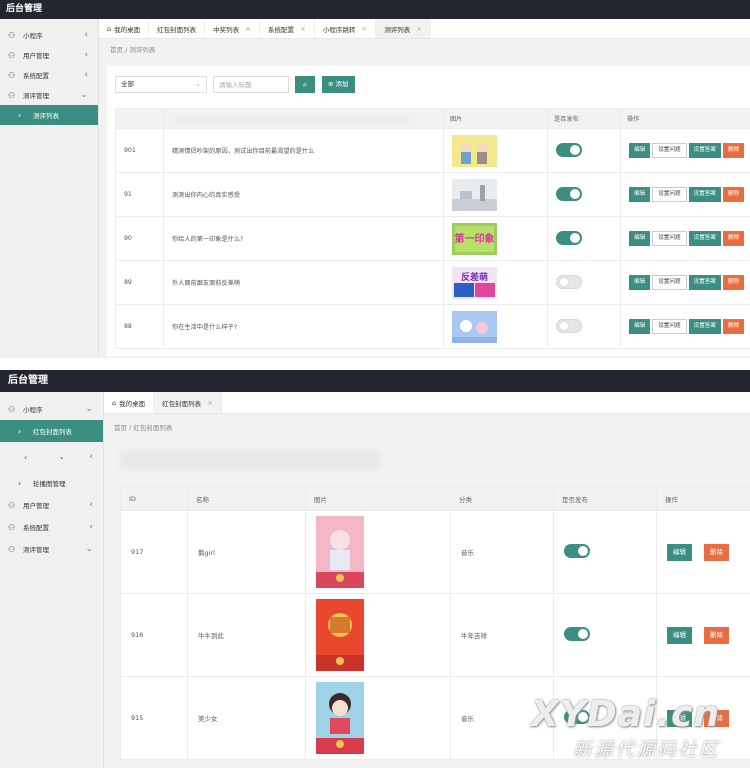 The height and width of the screenshot is (768, 750). Describe the element at coordinates (346, 28) in the screenshot. I see `tab-miniprogram-jump: 小程序跳转 ×` at that location.